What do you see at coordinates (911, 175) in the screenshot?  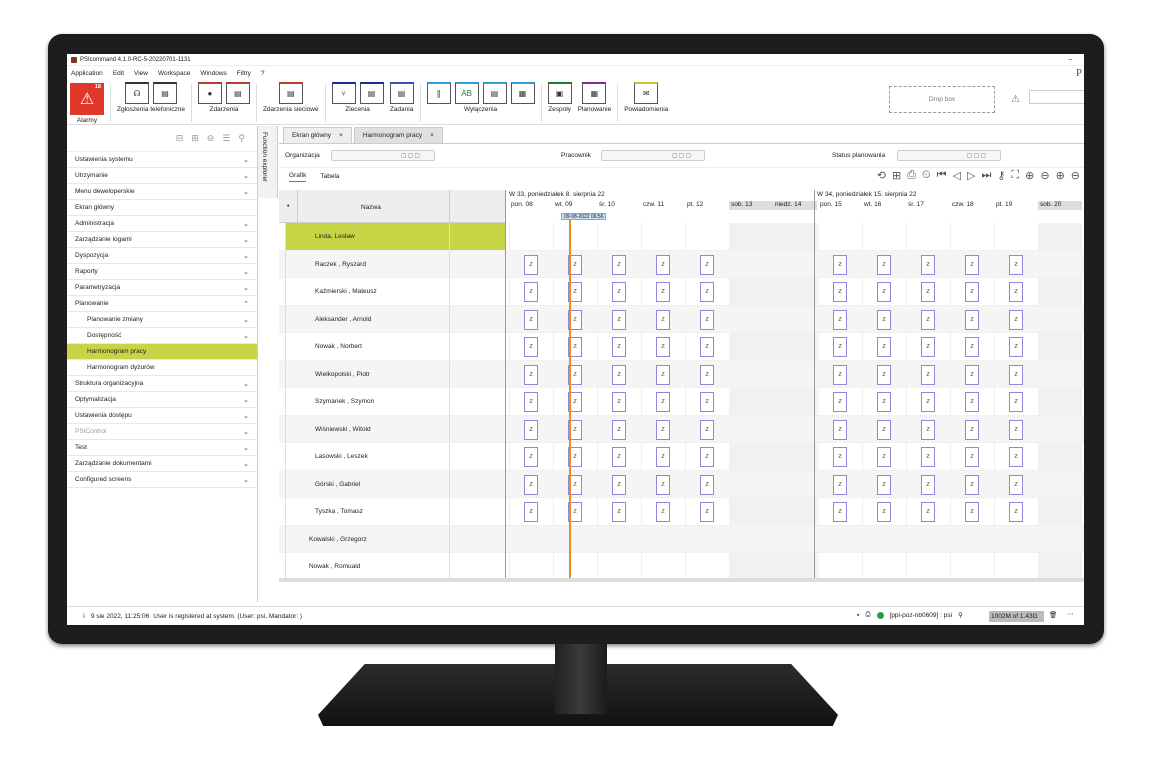 I see `print-icon: ⎙` at bounding box center [911, 175].